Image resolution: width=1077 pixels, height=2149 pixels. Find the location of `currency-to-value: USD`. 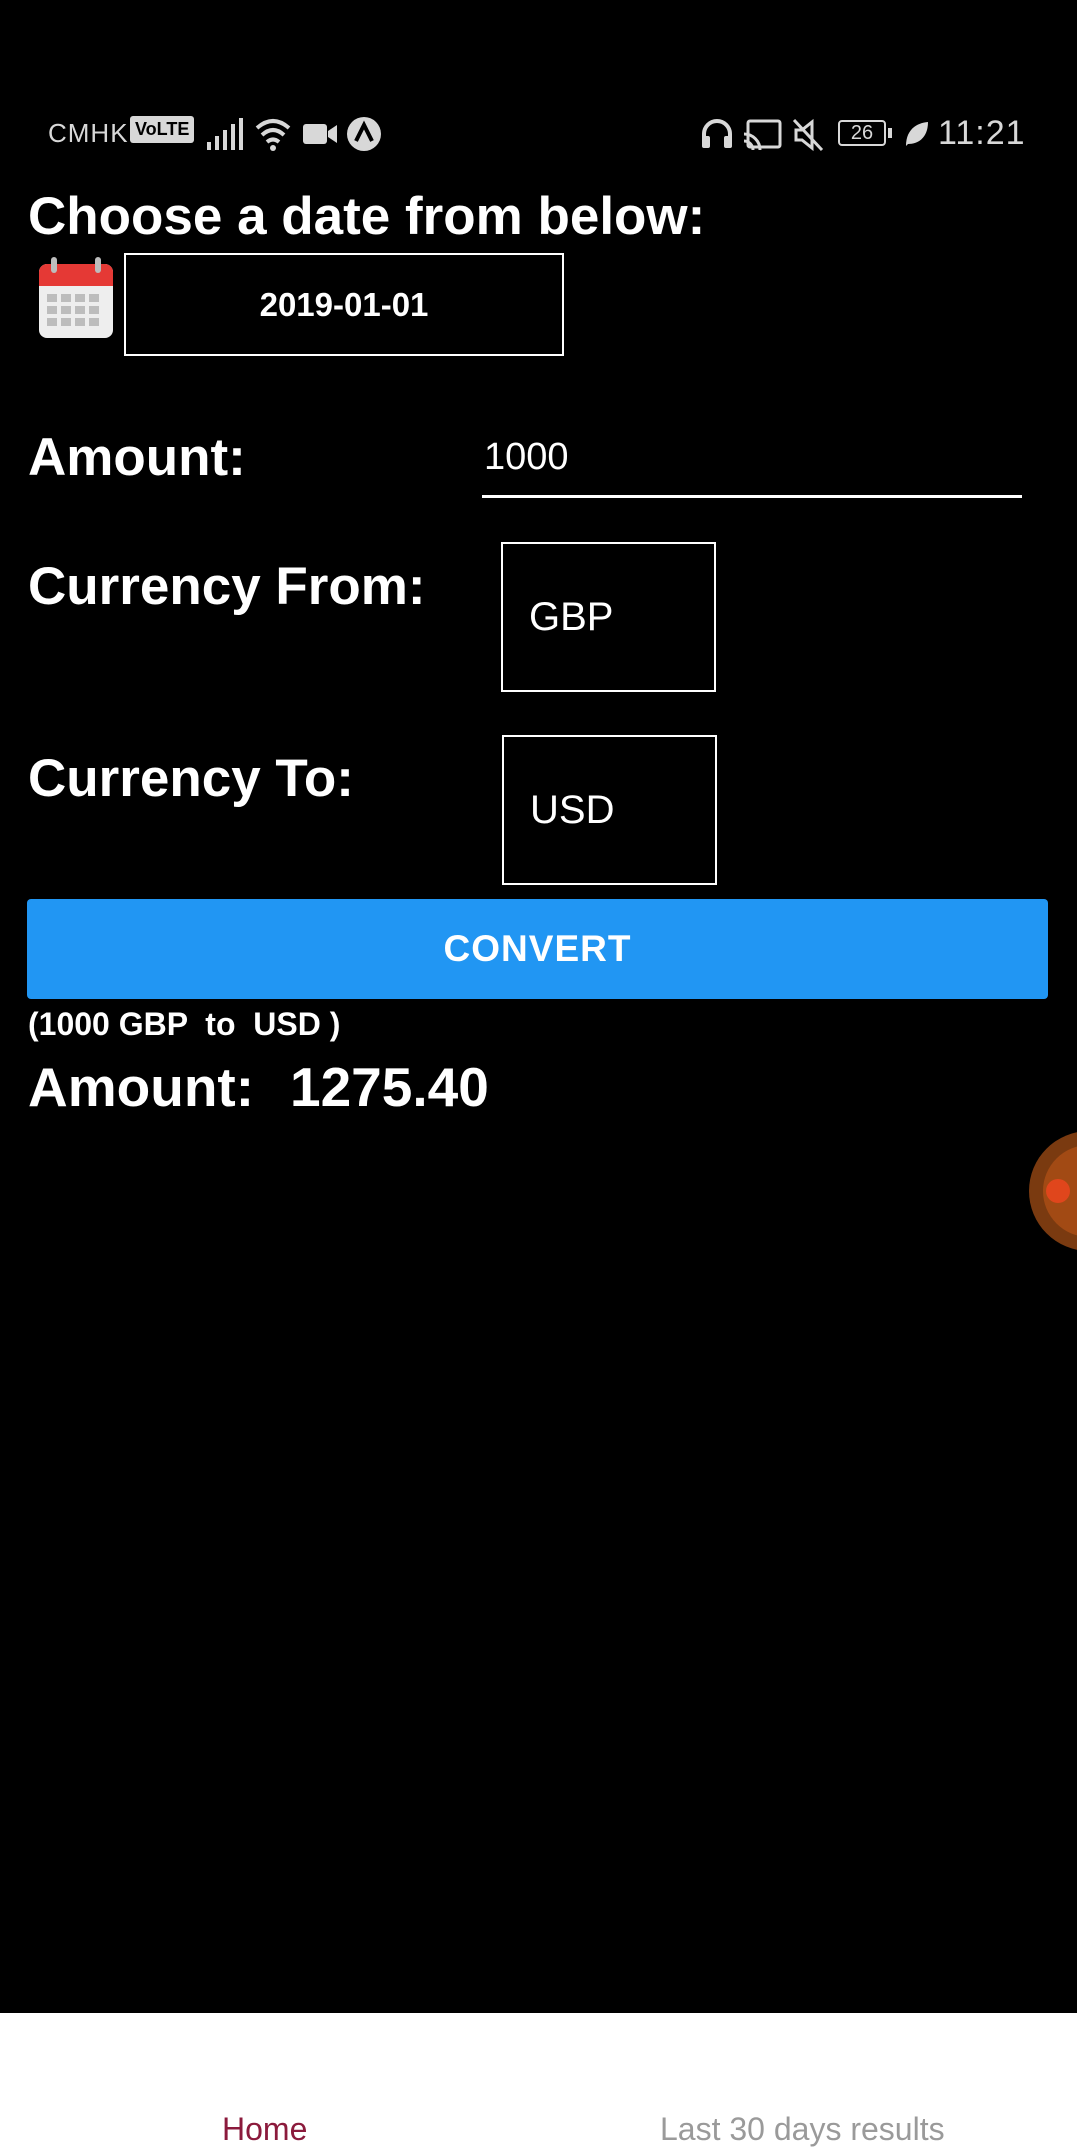

currency-to-value: USD is located at coordinates (572, 809).